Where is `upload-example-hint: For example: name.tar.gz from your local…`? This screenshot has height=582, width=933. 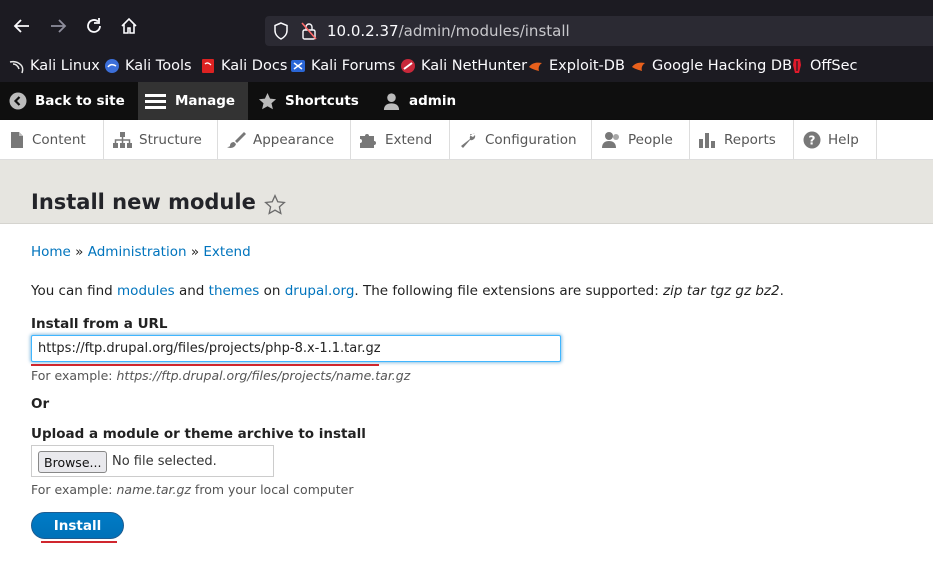
upload-example-hint: For example: name.tar.gz from your local… is located at coordinates (192, 489).